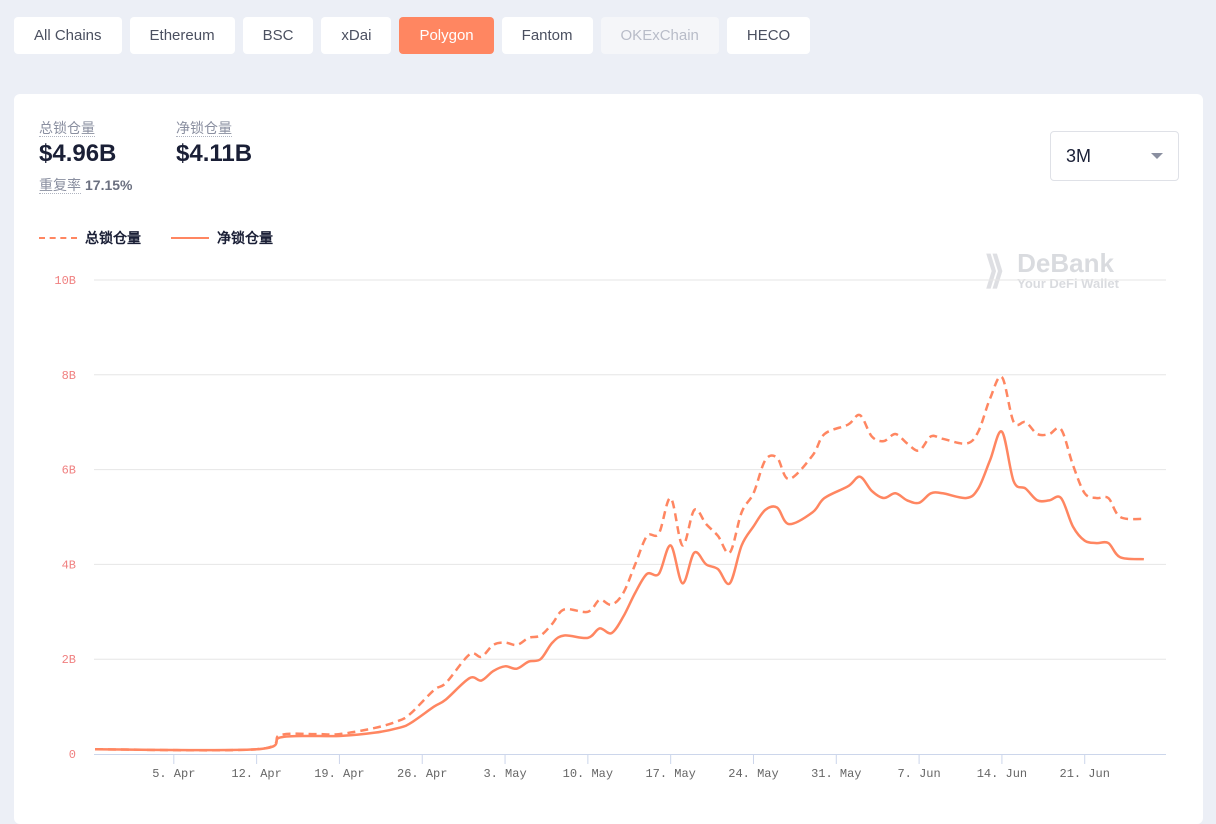 This screenshot has height=824, width=1216. Describe the element at coordinates (588, 774) in the screenshot. I see `x-tick-label: 10. May` at that location.